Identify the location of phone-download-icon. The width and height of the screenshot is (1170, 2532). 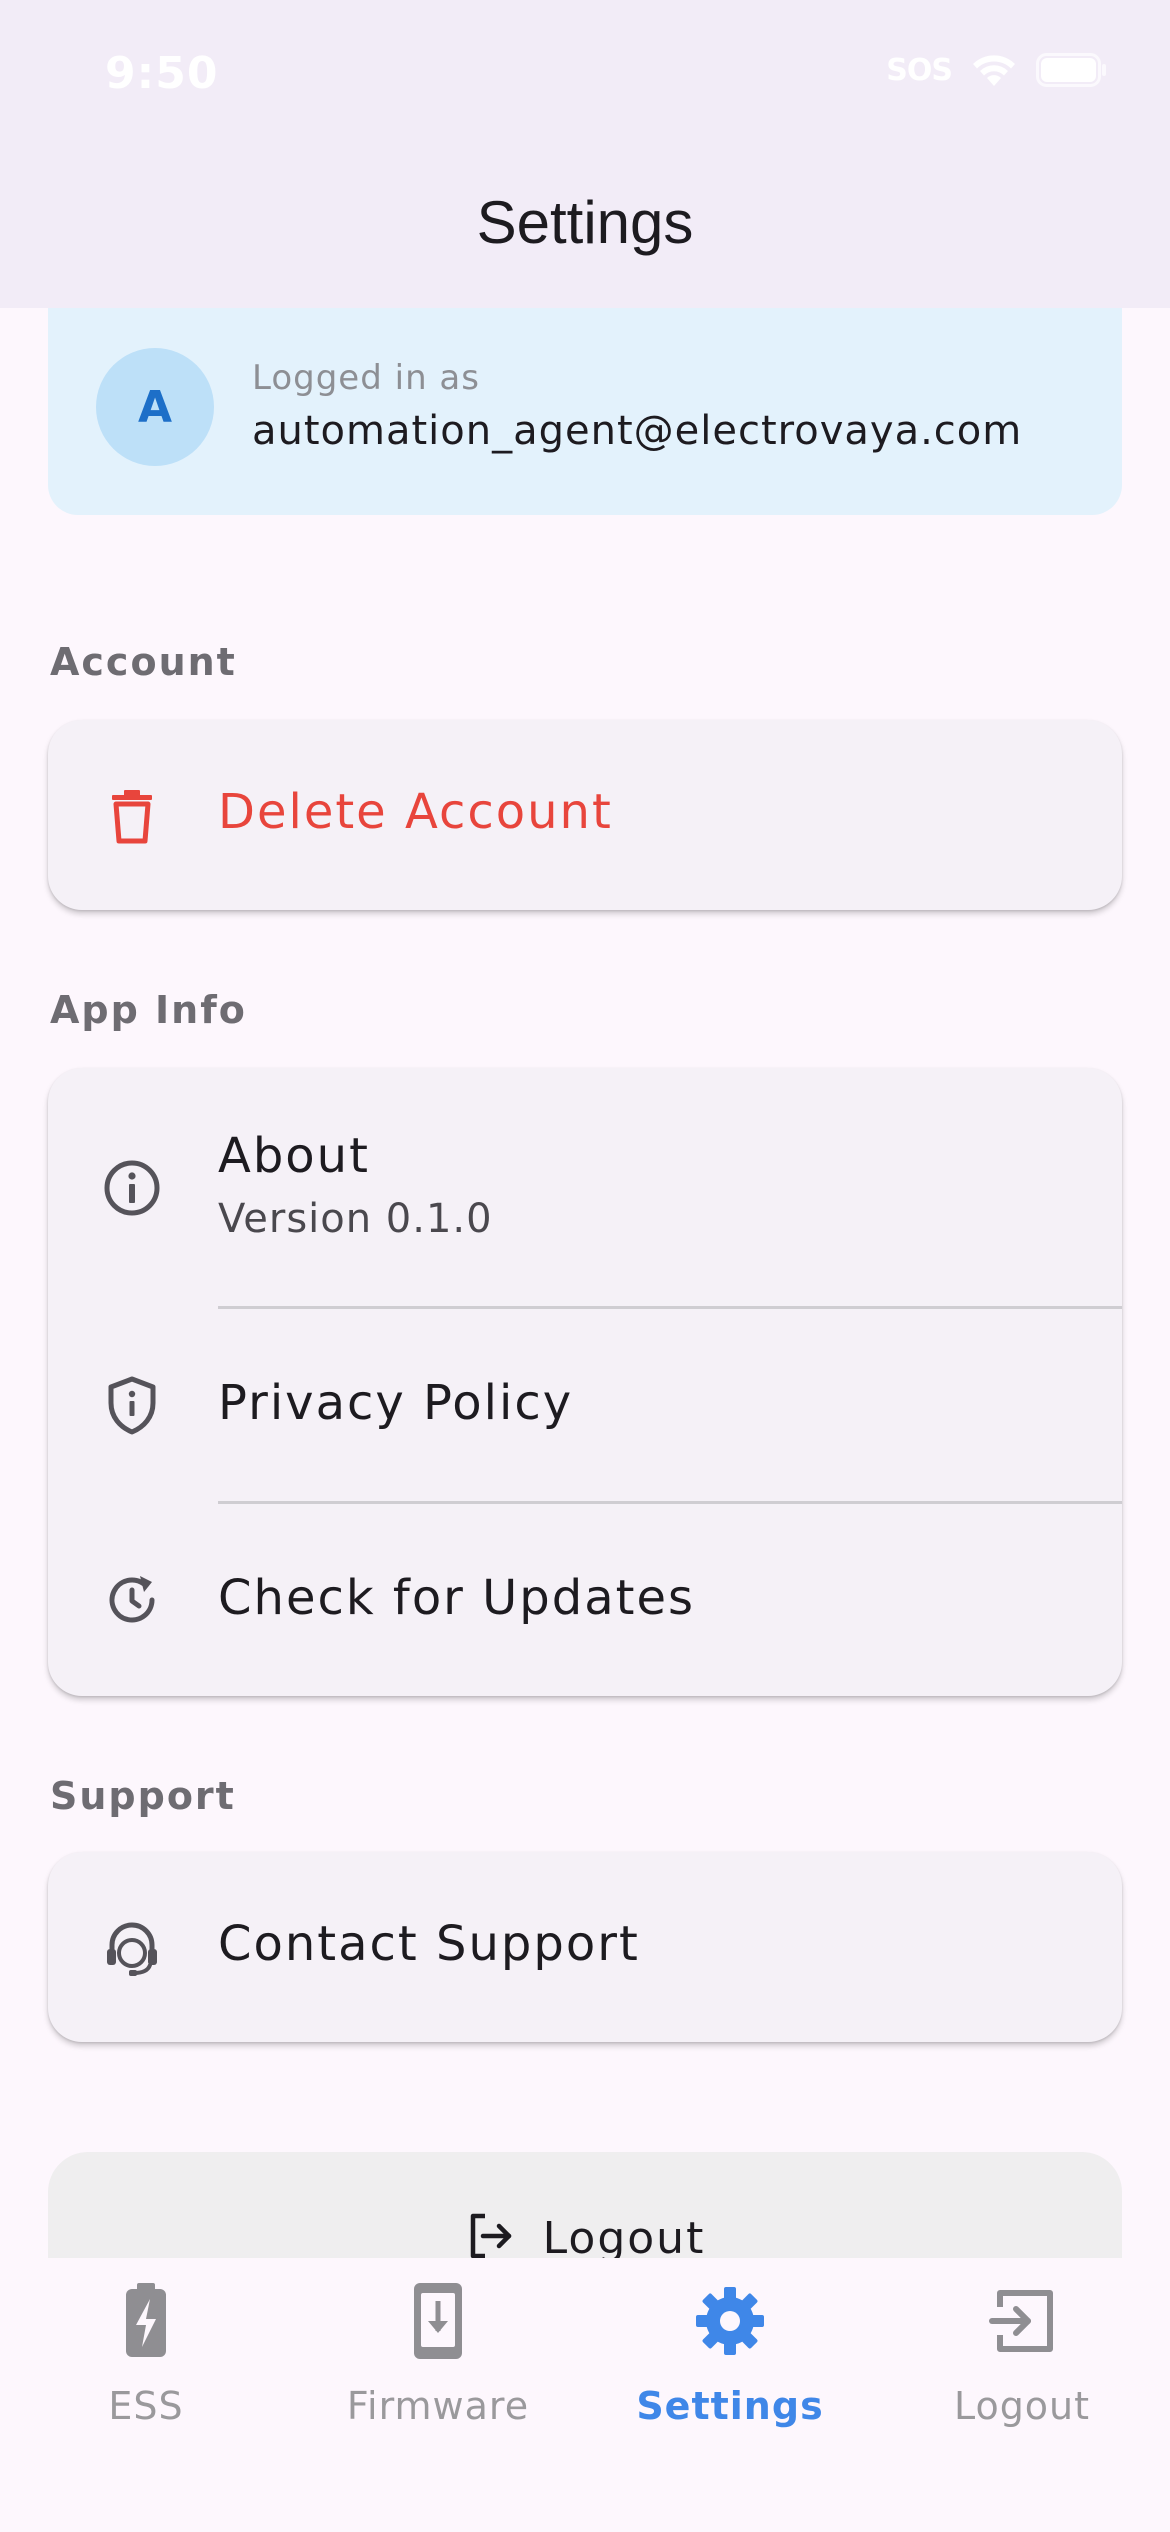
(438, 2321).